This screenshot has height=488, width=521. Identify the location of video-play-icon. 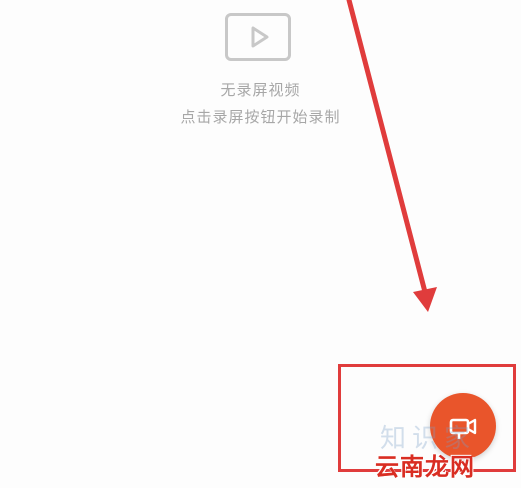
(258, 37).